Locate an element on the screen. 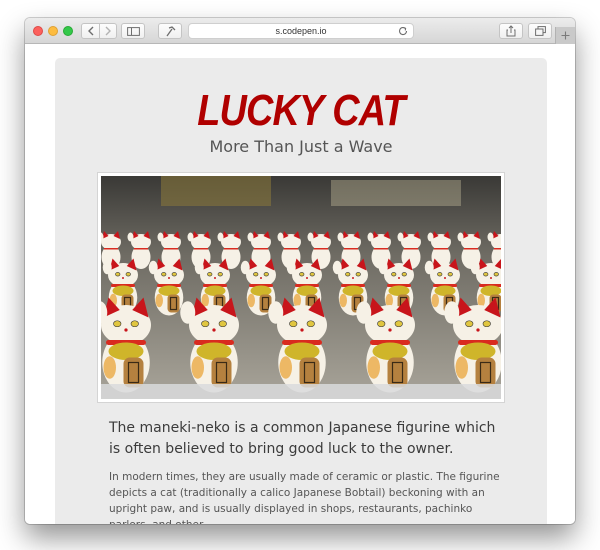 Image resolution: width=600 pixels, height=550 pixels. browser-toolbar: s.codepen.io is located at coordinates (300, 31).